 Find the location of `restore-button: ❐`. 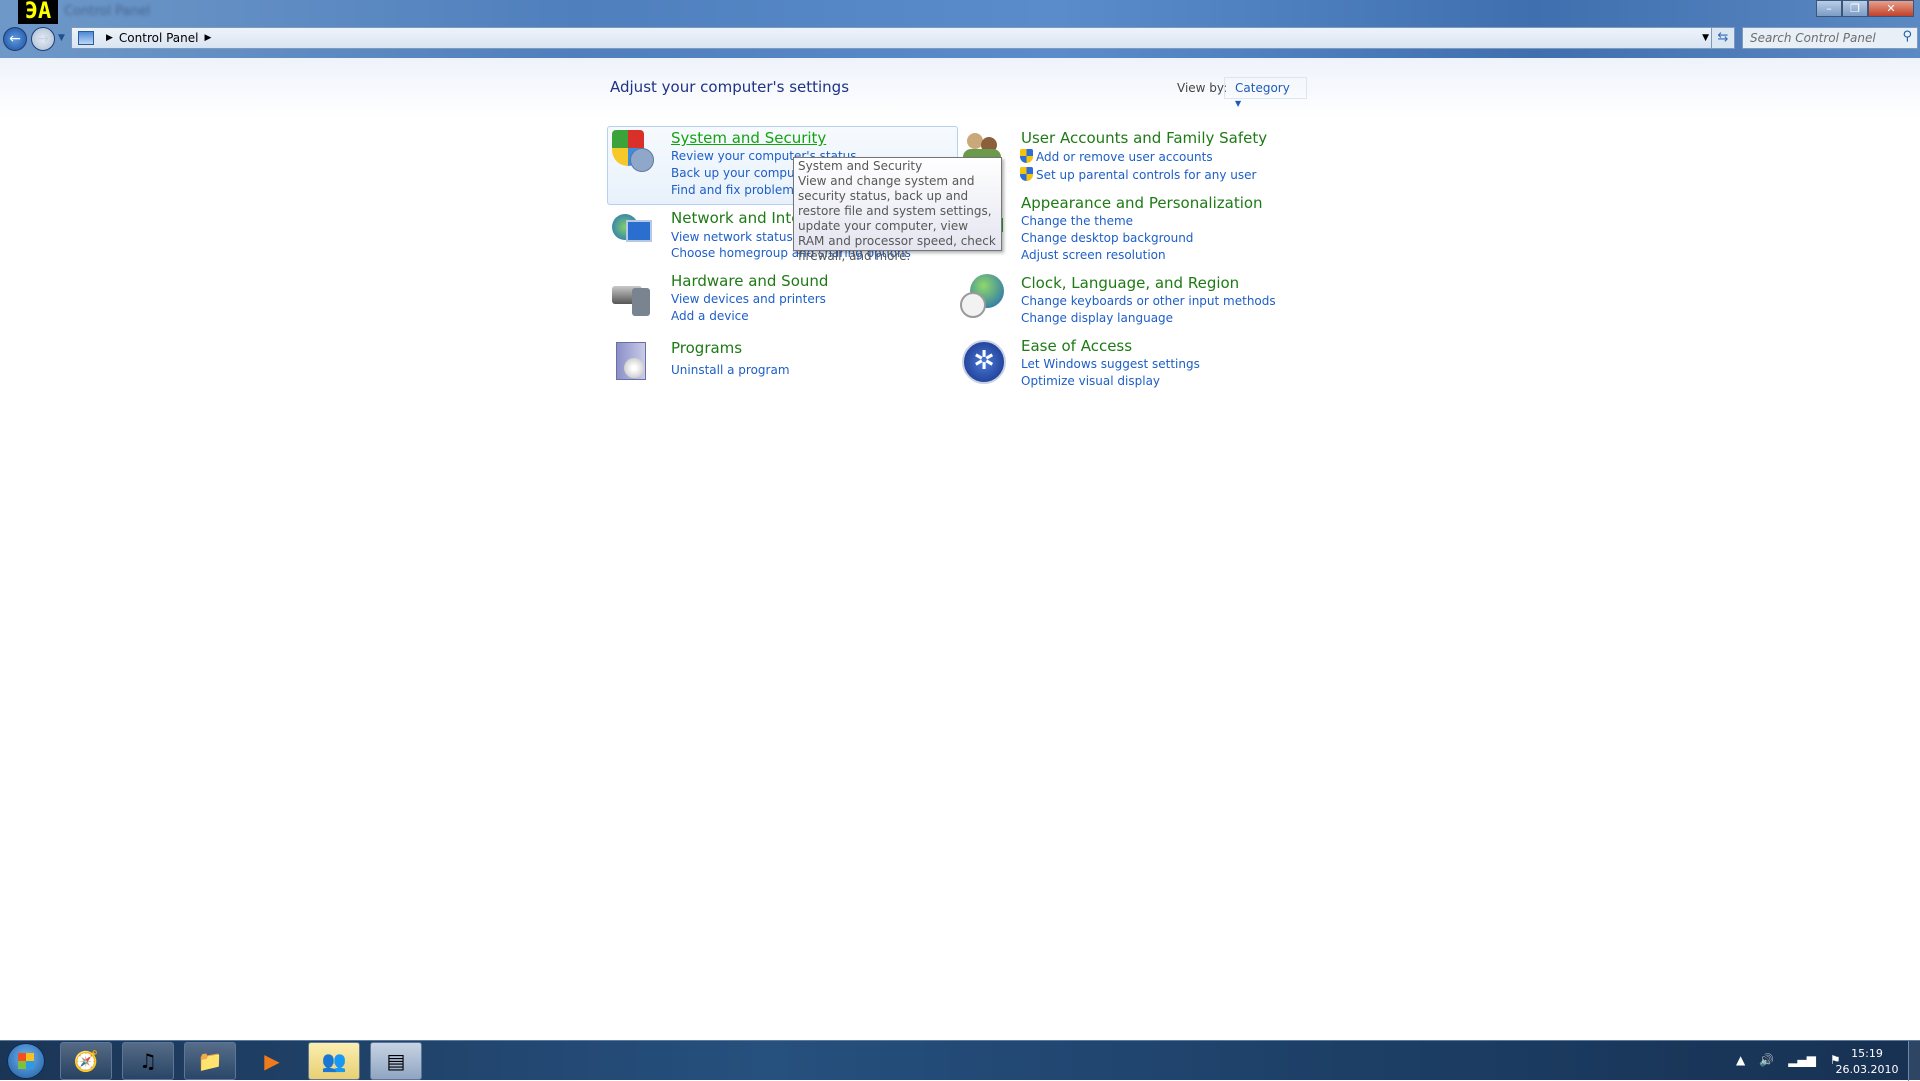

restore-button: ❐ is located at coordinates (1855, 8).